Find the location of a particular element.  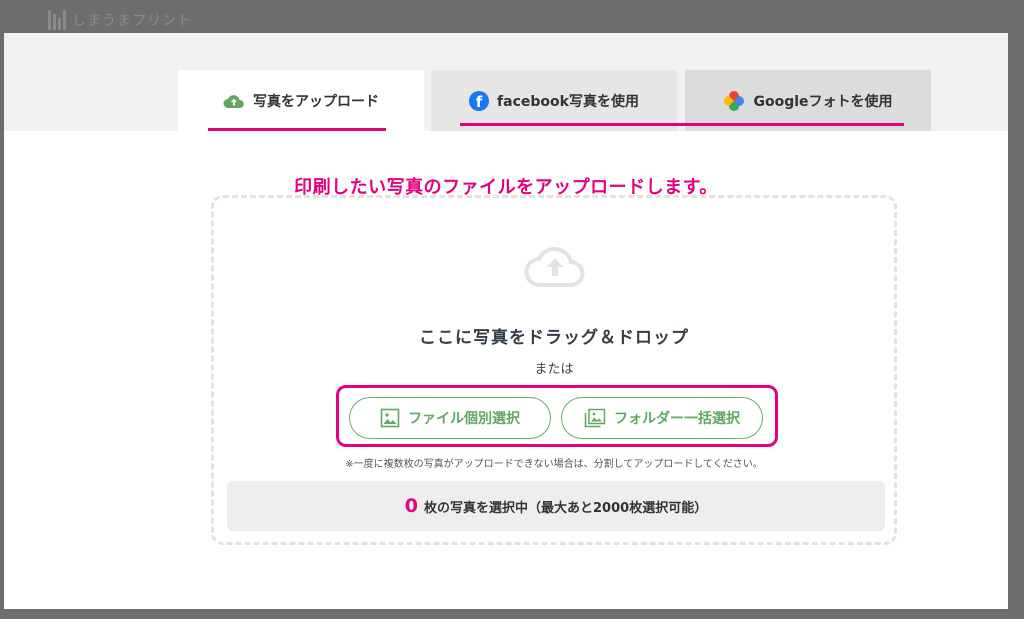

tab-upload: 写真をアップロード is located at coordinates (301, 100).